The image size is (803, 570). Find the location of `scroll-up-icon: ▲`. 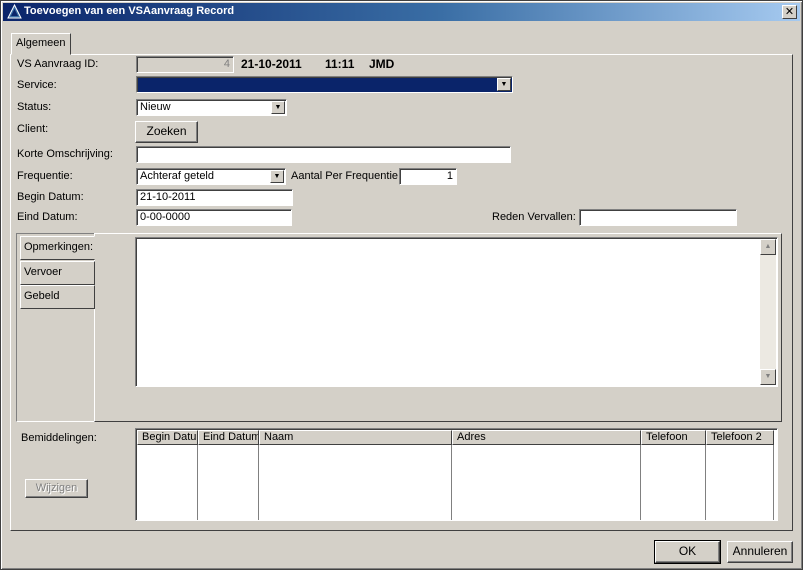

scroll-up-icon: ▲ is located at coordinates (768, 247).